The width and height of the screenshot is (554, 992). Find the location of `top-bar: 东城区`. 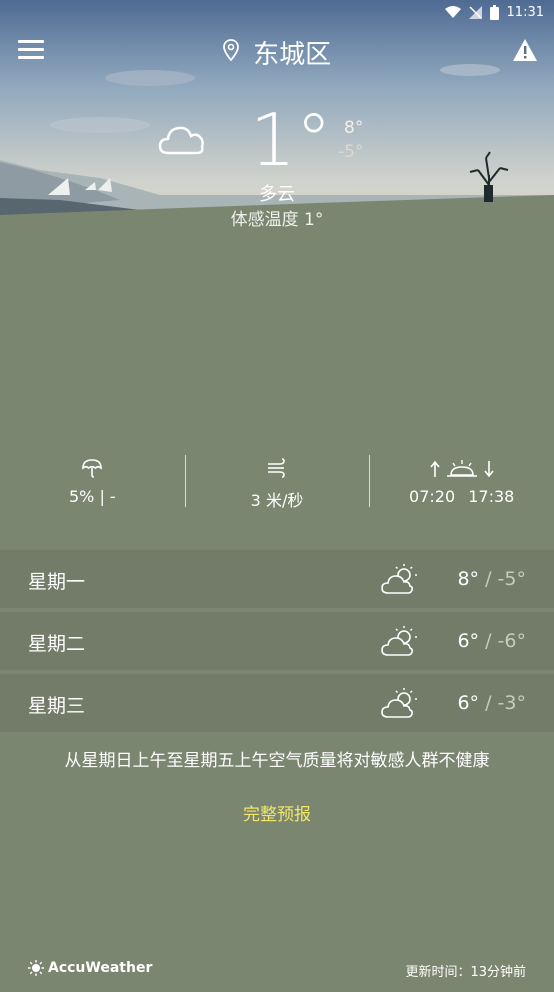

top-bar: 东城区 is located at coordinates (277, 52).